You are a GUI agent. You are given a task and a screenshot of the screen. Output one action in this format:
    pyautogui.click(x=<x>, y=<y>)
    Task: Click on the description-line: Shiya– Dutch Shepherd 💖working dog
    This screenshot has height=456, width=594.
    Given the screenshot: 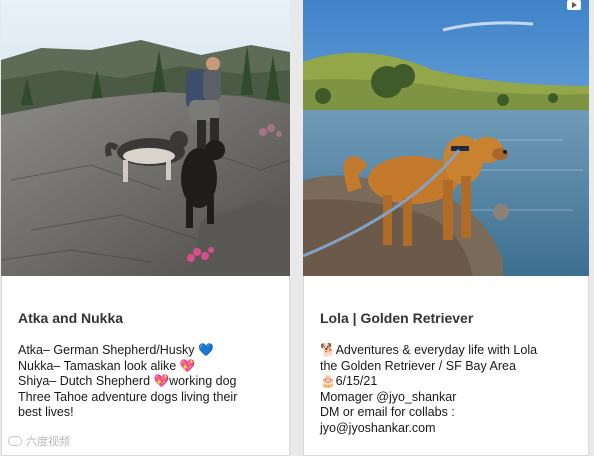 What is the action you would take?
    pyautogui.click(x=127, y=381)
    